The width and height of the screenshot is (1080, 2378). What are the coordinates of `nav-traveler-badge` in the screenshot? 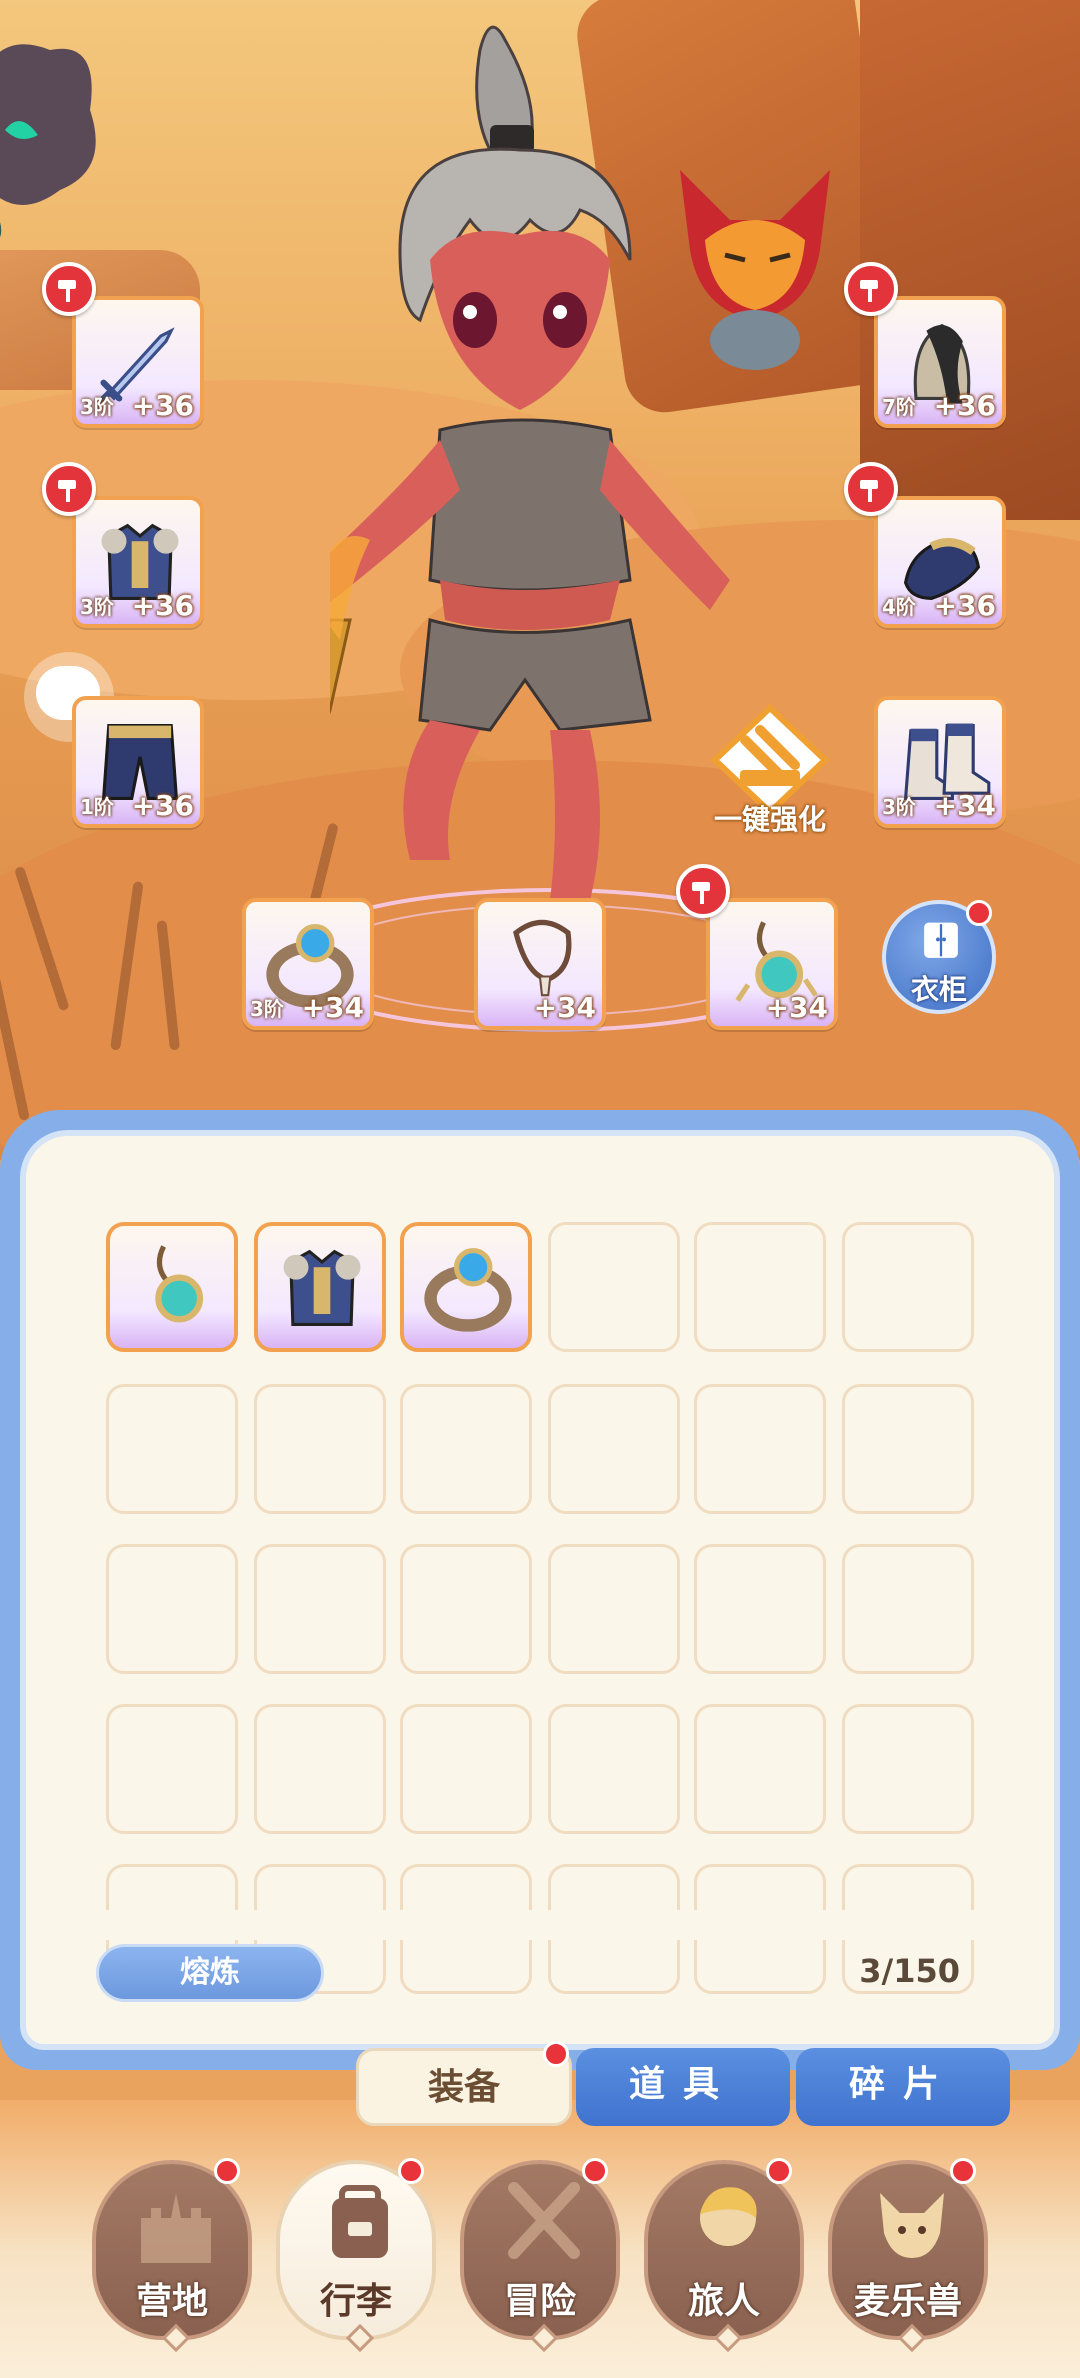 It's located at (779, 2171).